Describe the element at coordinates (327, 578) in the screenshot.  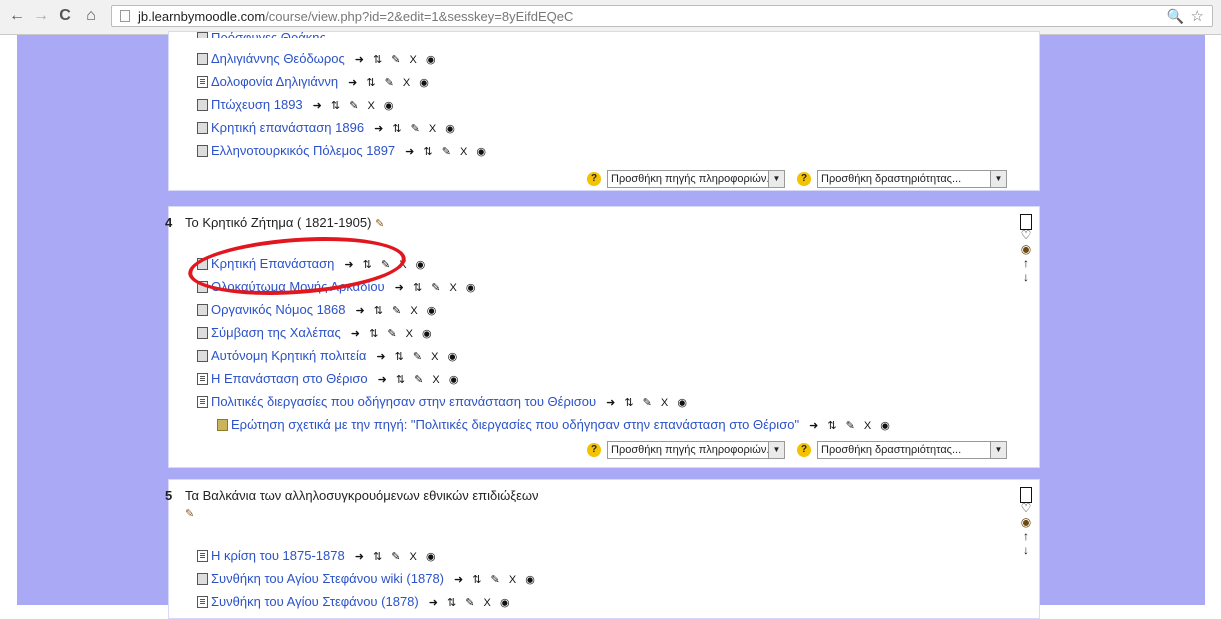
I see `activity-link: Συνθήκη του Αγίου Στεφάνου wiki (1878)` at that location.